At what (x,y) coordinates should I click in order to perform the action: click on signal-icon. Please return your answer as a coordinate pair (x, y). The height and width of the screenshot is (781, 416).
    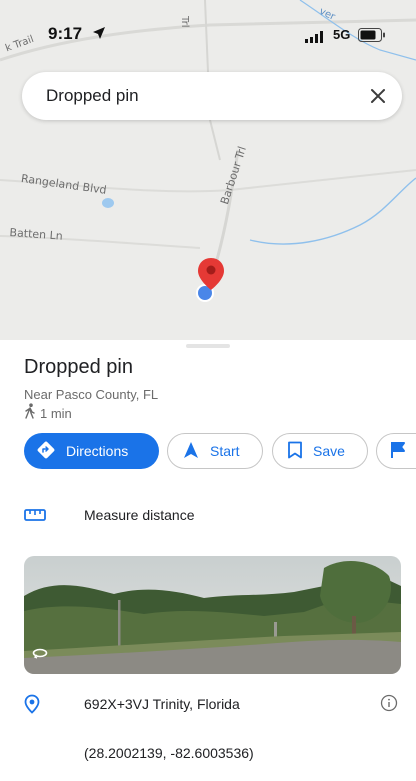
    Looking at the image, I should click on (316, 39).